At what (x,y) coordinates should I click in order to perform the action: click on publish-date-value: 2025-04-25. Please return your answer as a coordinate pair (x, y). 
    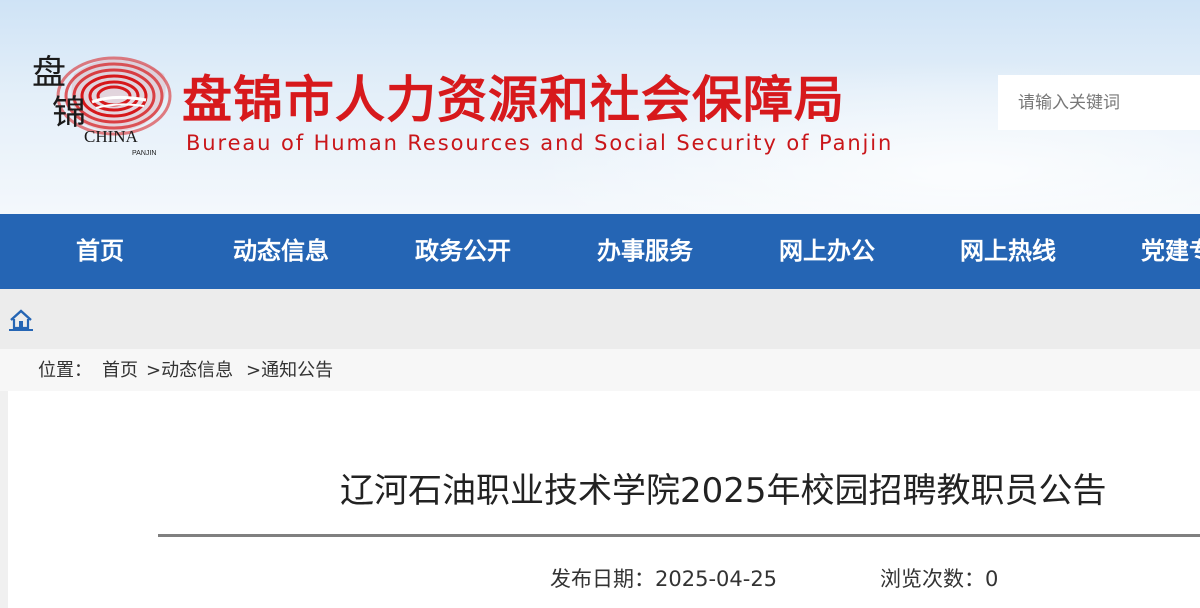
    Looking at the image, I should click on (716, 579).